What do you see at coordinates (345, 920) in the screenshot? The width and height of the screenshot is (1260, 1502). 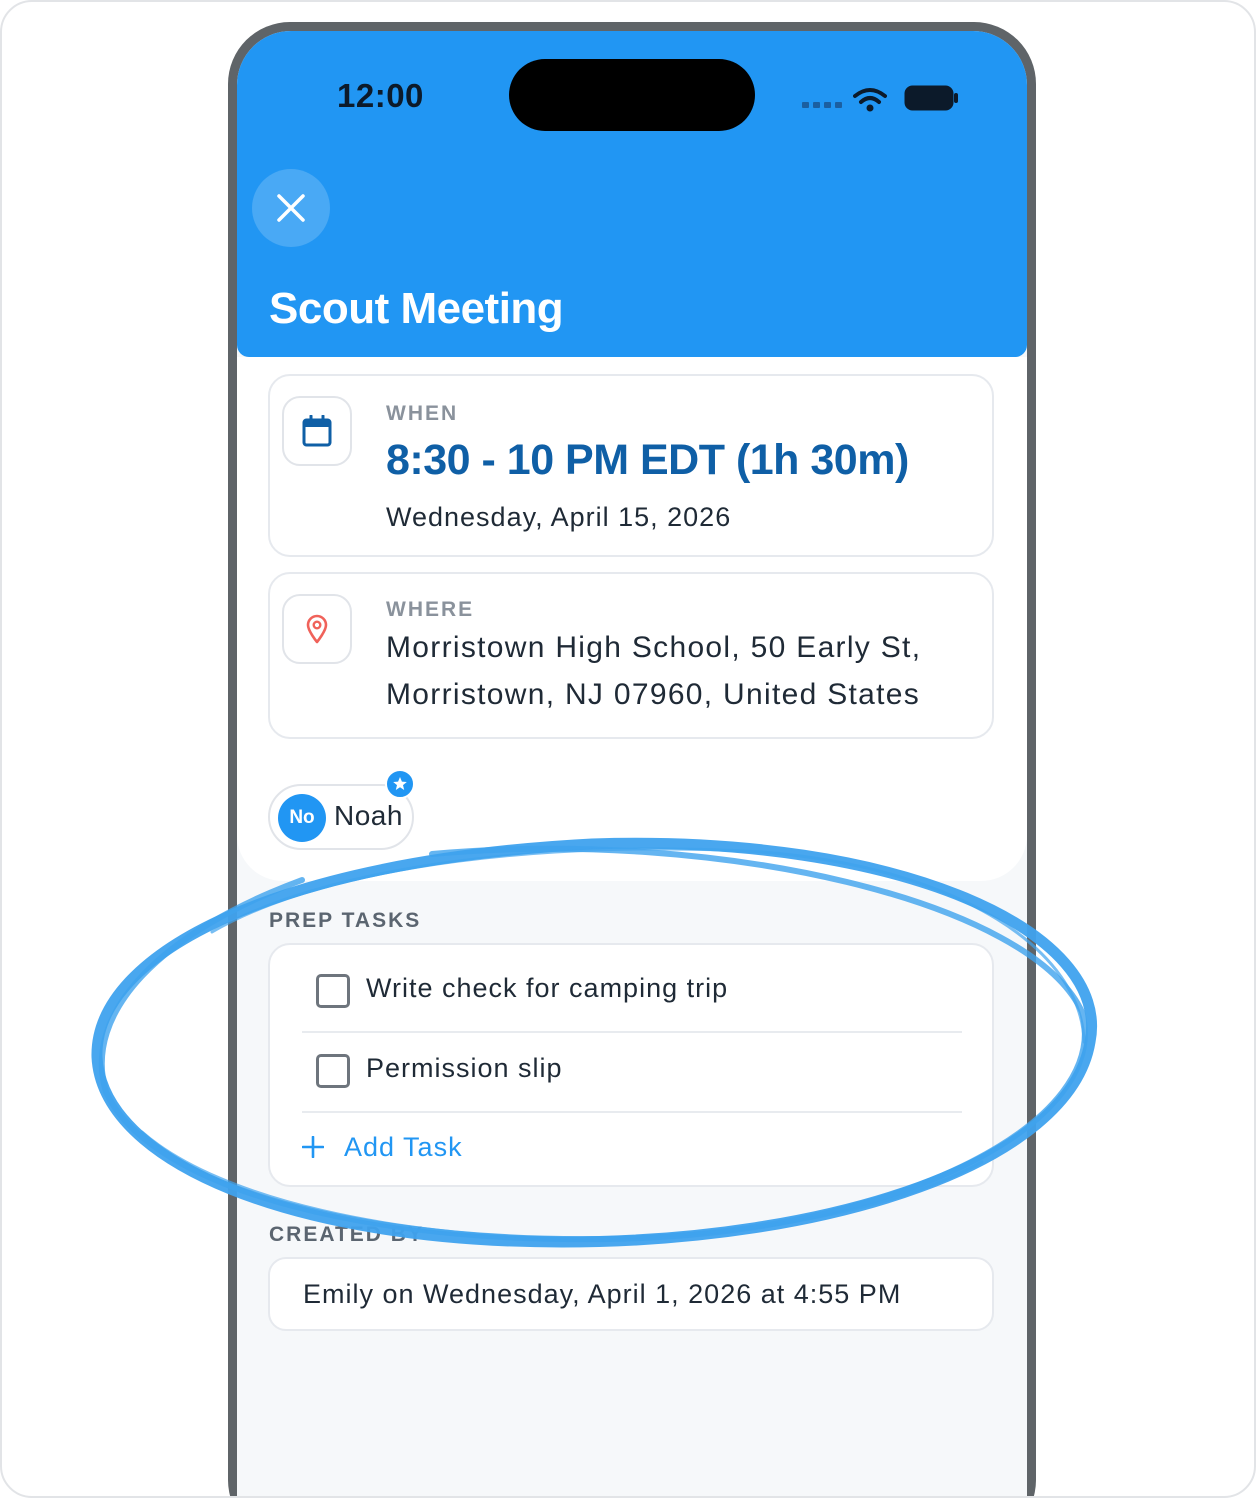 I see `prep-tasks-label: PREP TASKS` at bounding box center [345, 920].